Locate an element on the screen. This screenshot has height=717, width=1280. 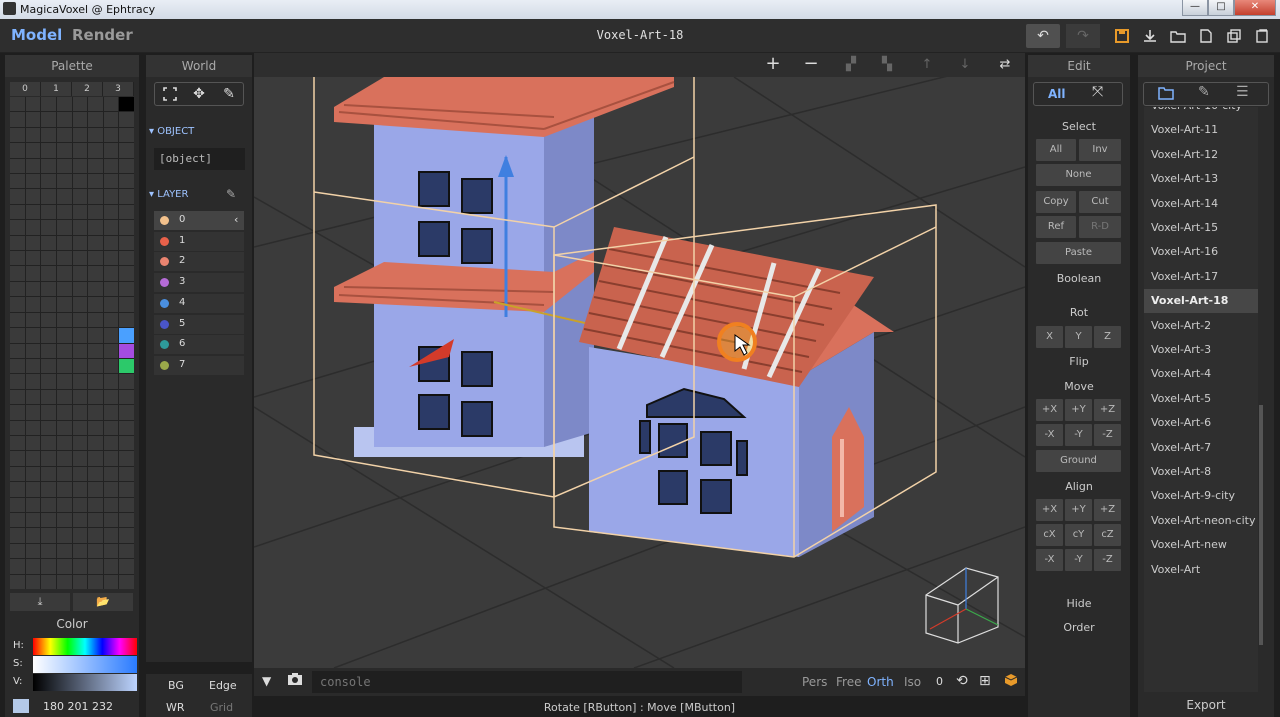
move-up-icon: ↑ is located at coordinates (927, 65).